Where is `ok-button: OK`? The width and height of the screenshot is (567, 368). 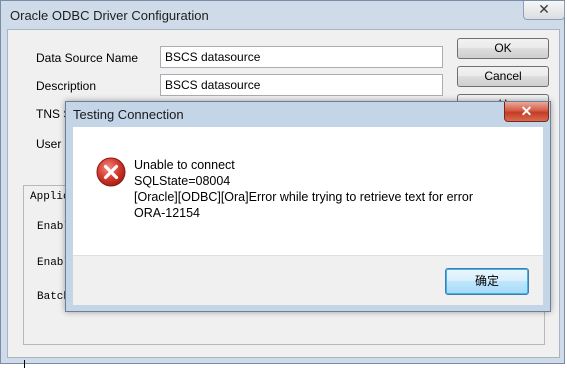 ok-button: OK is located at coordinates (503, 48).